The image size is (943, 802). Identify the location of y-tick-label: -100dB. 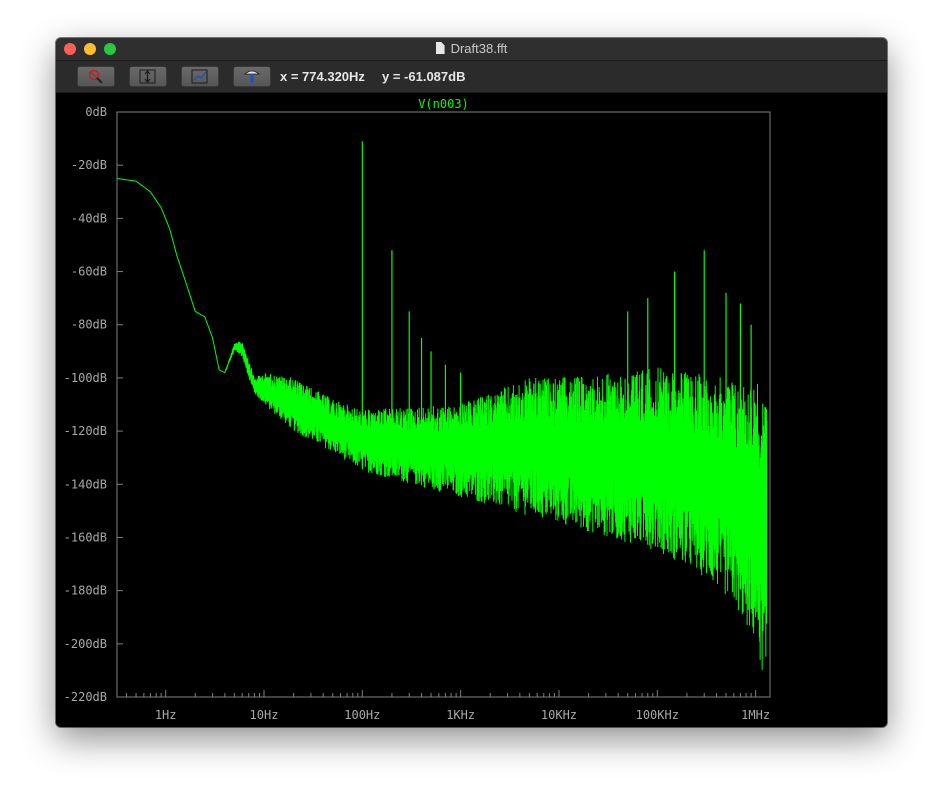
(85, 378).